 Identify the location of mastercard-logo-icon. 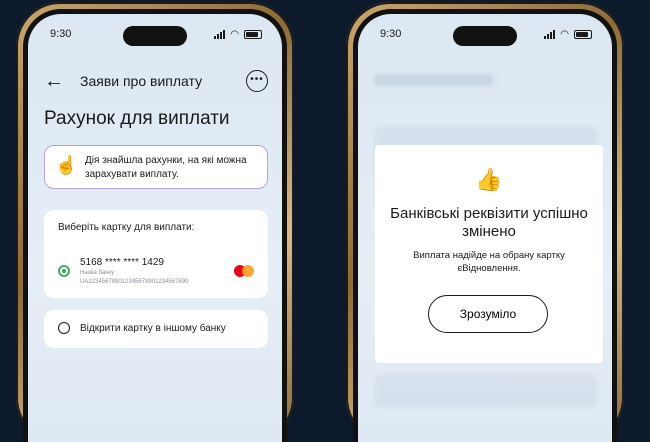
(244, 271).